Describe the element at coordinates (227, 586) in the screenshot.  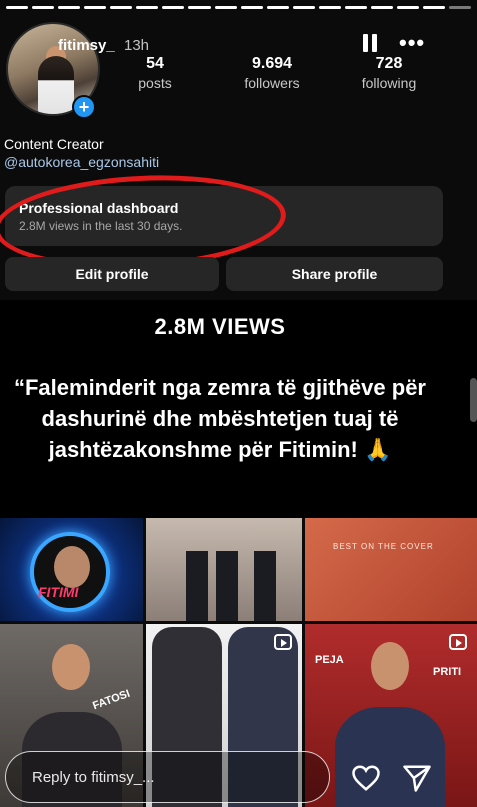
I see `post-legs-middle` at that location.